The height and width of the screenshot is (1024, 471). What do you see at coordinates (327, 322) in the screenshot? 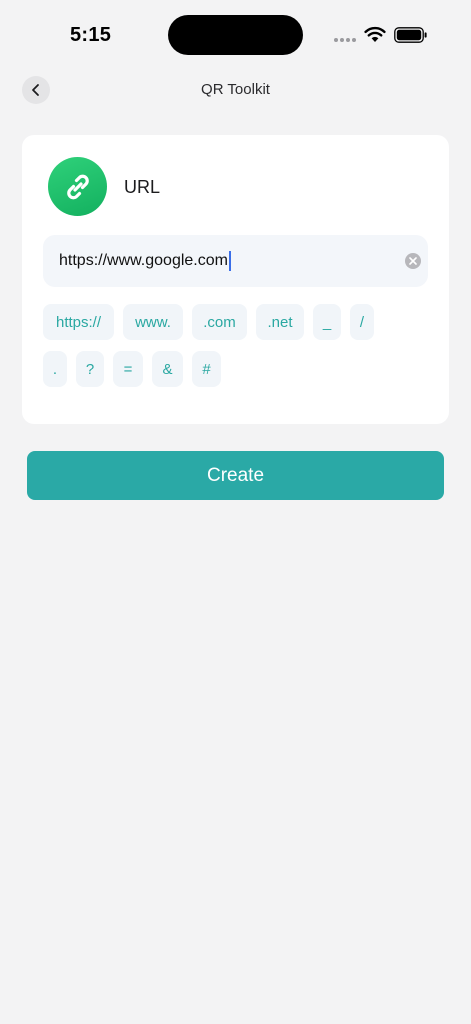
I see `chip-underscore: _` at bounding box center [327, 322].